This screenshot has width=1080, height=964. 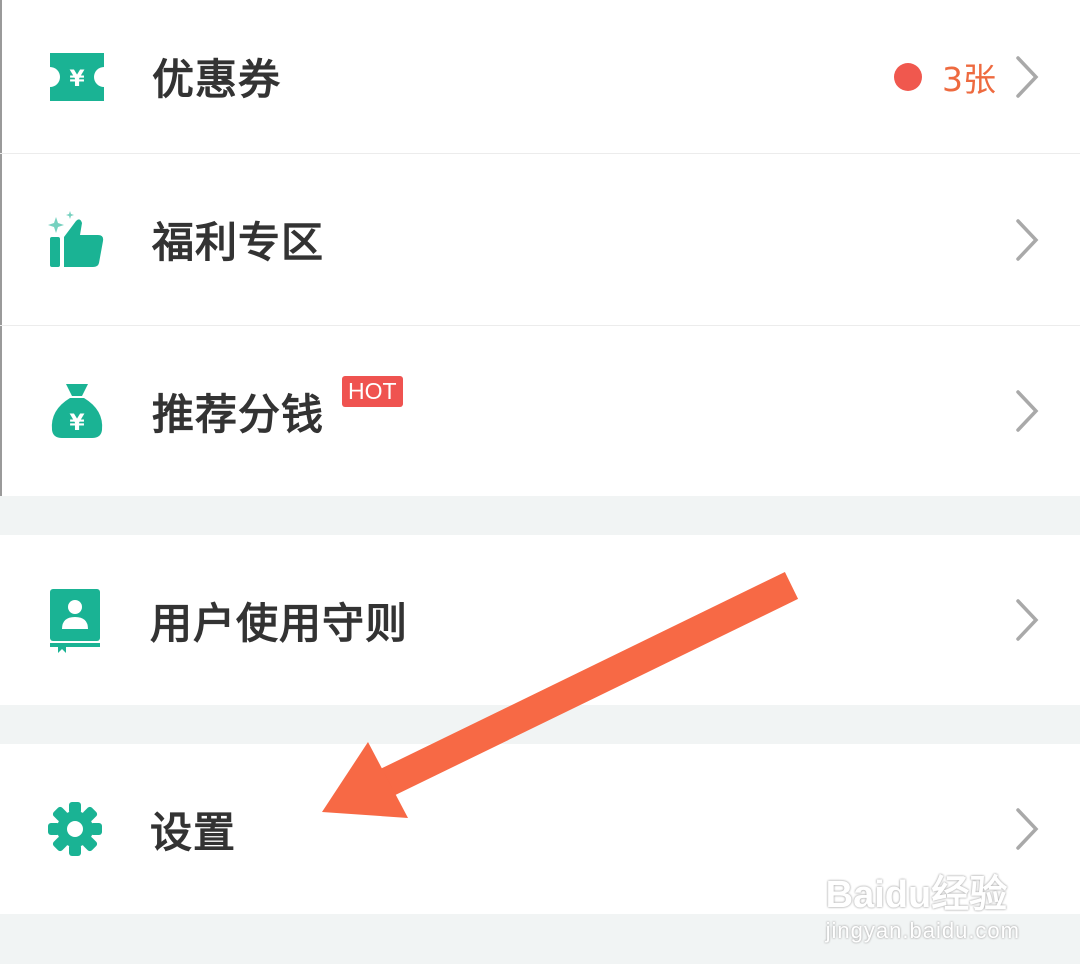 I want to click on money-bag-icon: ¥, so click(x=77, y=411).